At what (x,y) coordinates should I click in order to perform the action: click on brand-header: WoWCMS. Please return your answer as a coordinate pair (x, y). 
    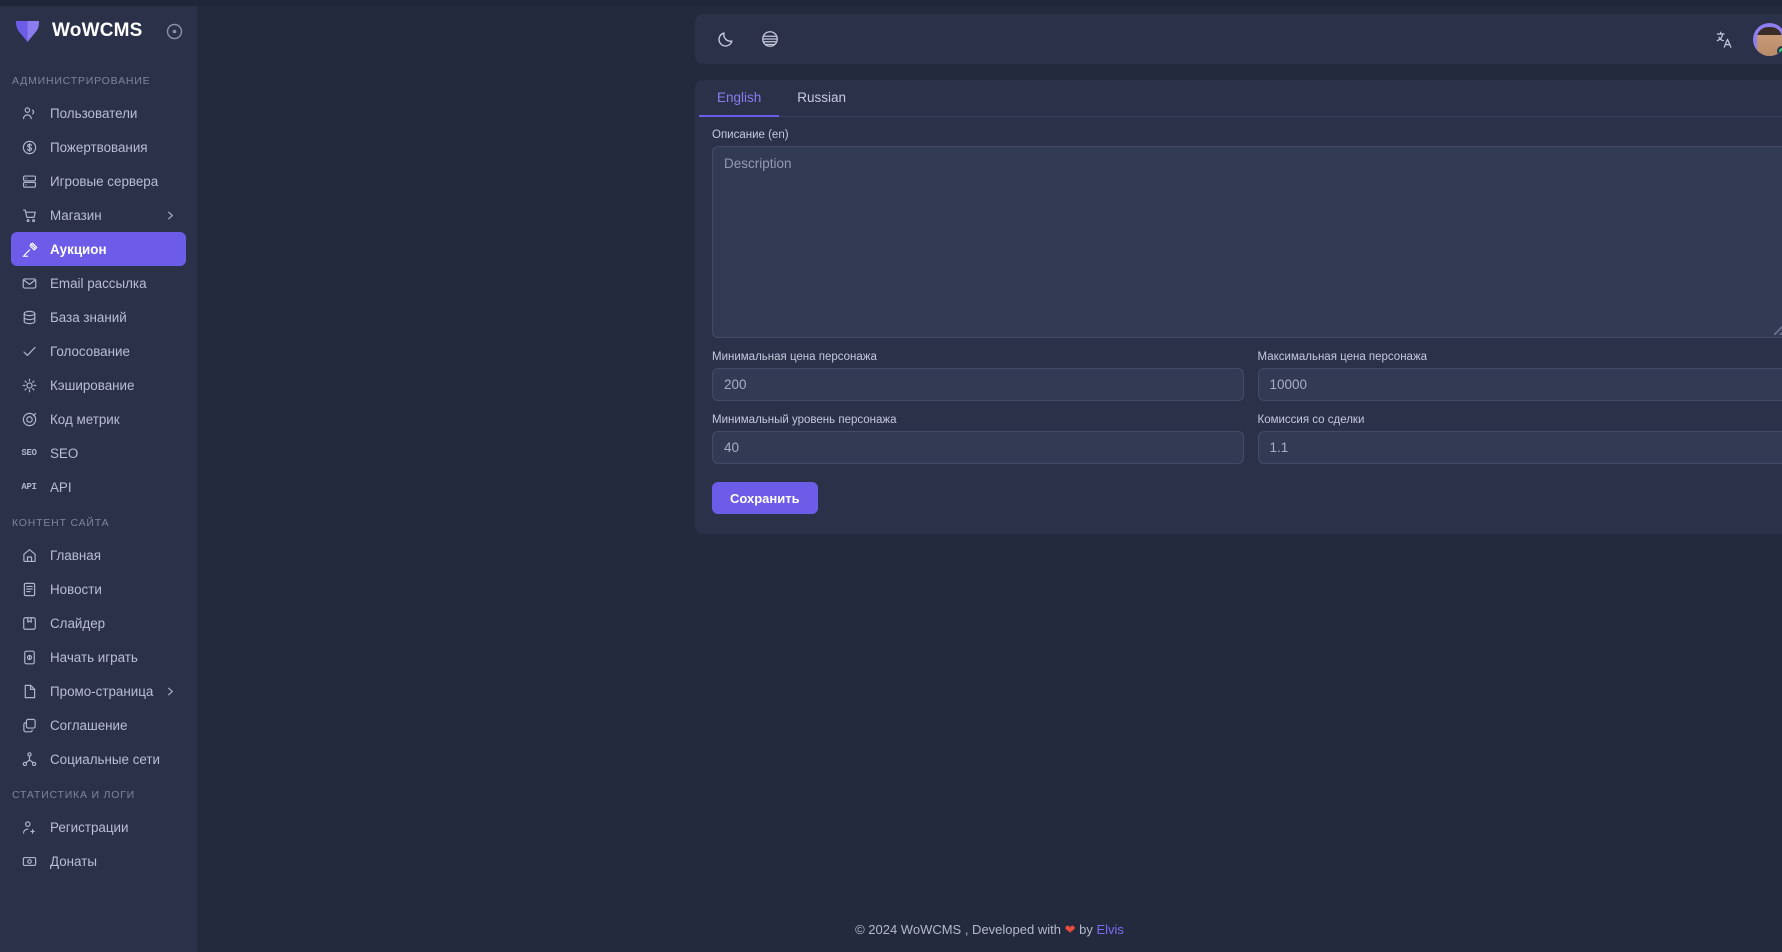
    Looking at the image, I should click on (98, 31).